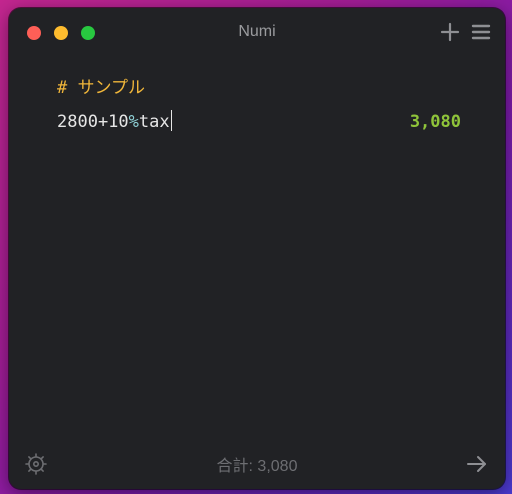  I want to click on add-button, so click(450, 32).